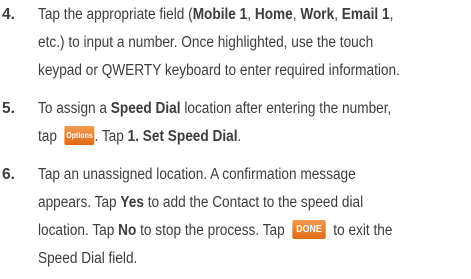  I want to click on step-number: 6., so click(8, 174).